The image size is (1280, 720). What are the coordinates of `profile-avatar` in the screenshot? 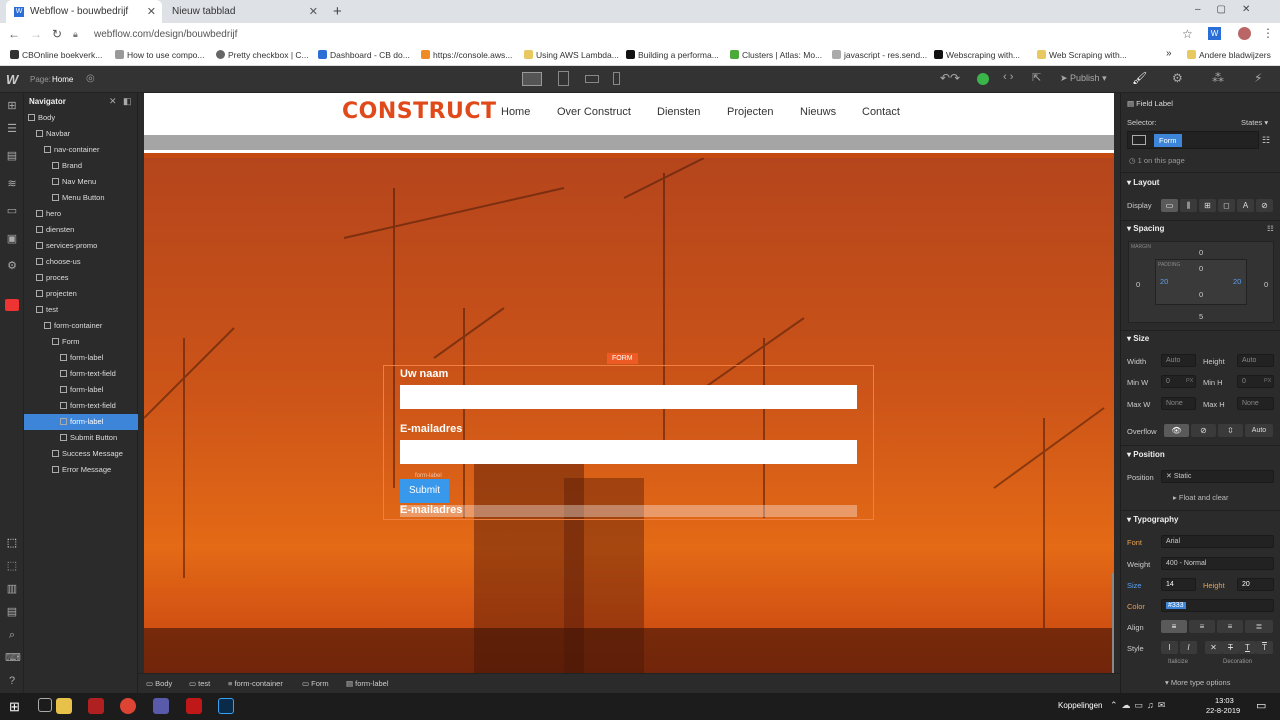 It's located at (1244, 33).